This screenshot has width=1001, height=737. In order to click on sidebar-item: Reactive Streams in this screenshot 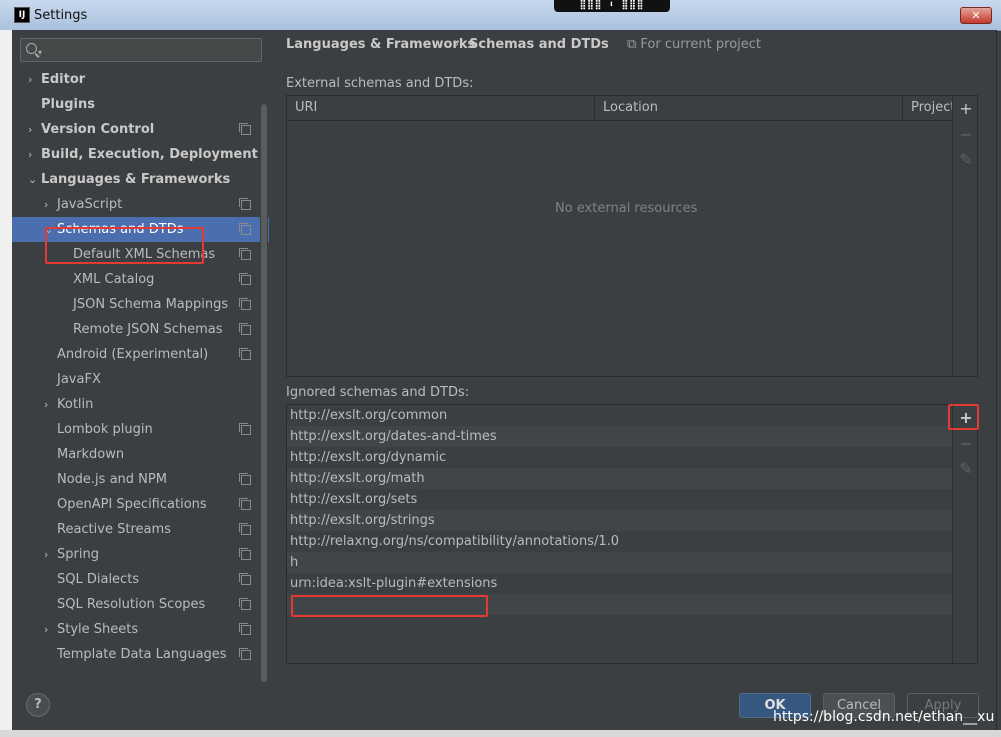, I will do `click(140, 529)`.